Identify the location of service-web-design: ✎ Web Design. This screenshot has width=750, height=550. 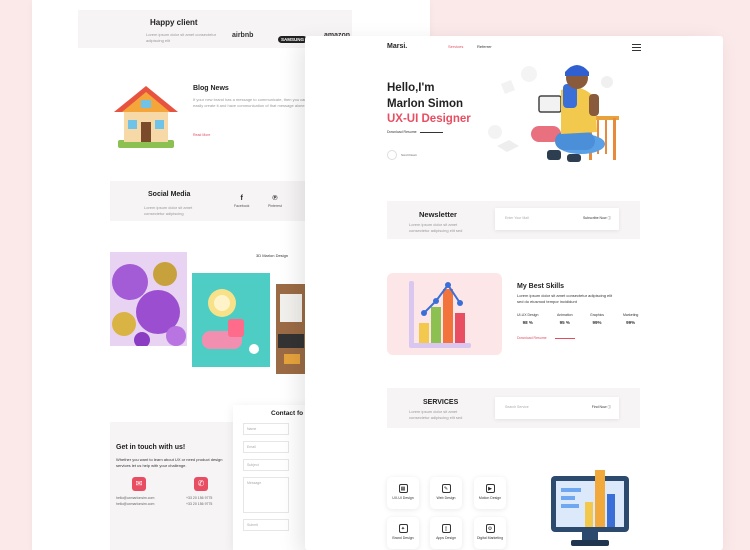
(446, 493).